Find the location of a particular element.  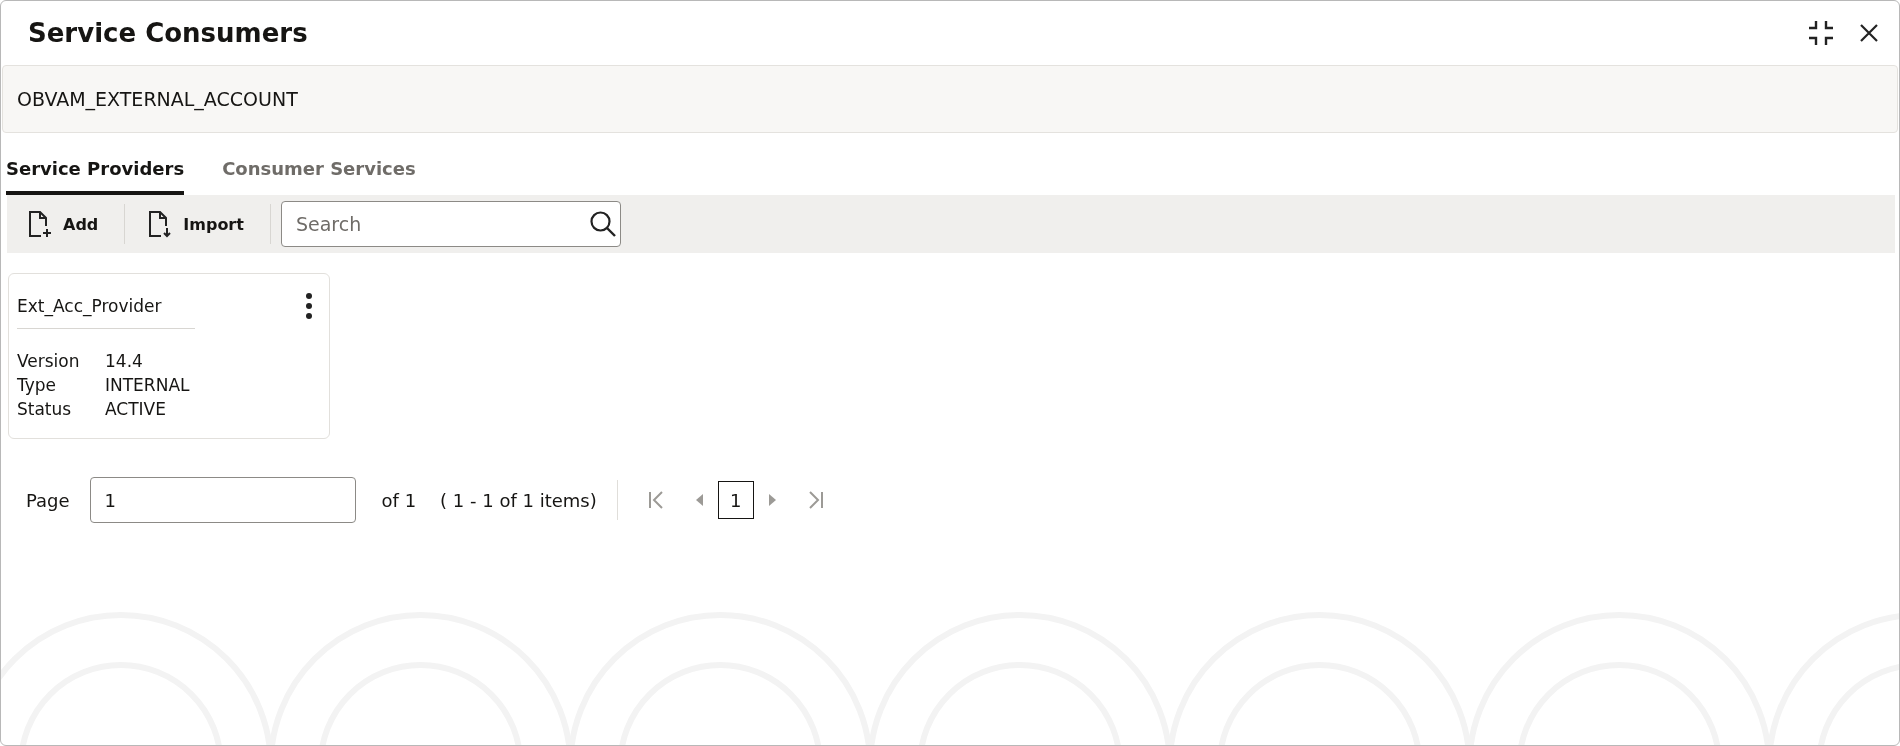

provider-card: Ext_Acc_Provider Version 14.4 Type INTERNAL Status ACTIVE is located at coordinates (169, 356).